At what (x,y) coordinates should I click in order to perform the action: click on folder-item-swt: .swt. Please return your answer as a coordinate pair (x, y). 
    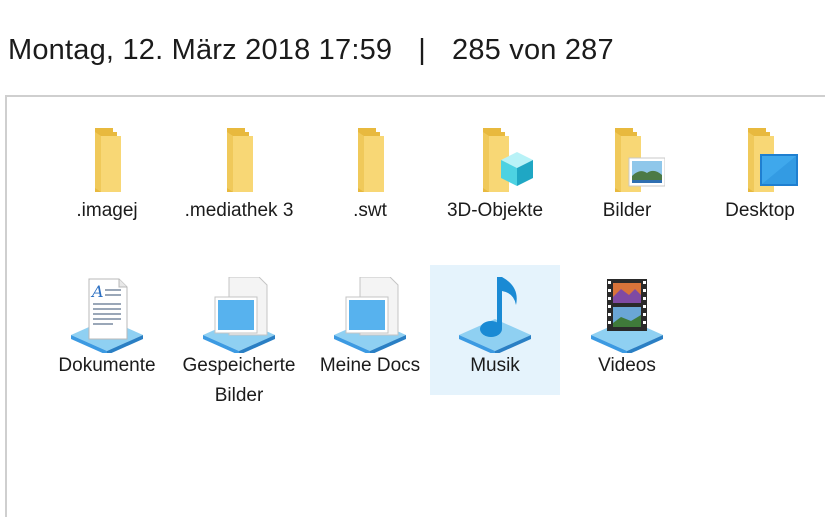
    Looking at the image, I should click on (370, 175).